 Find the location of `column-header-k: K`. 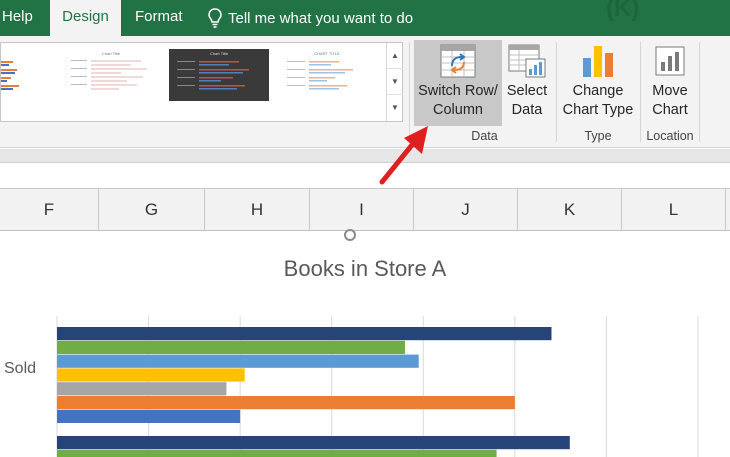

column-header-k: K is located at coordinates (570, 210).